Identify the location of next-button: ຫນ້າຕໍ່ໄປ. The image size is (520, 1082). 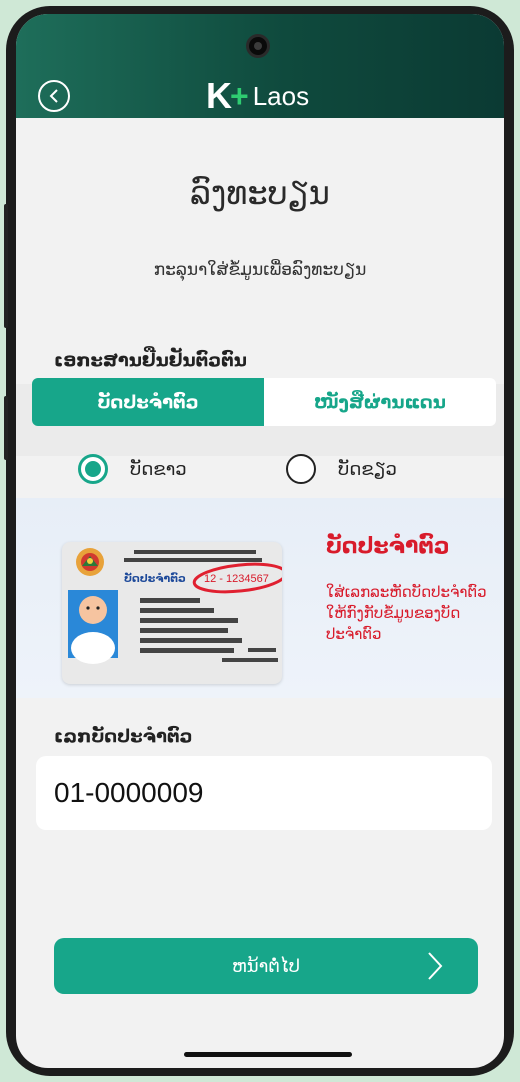
(266, 966).